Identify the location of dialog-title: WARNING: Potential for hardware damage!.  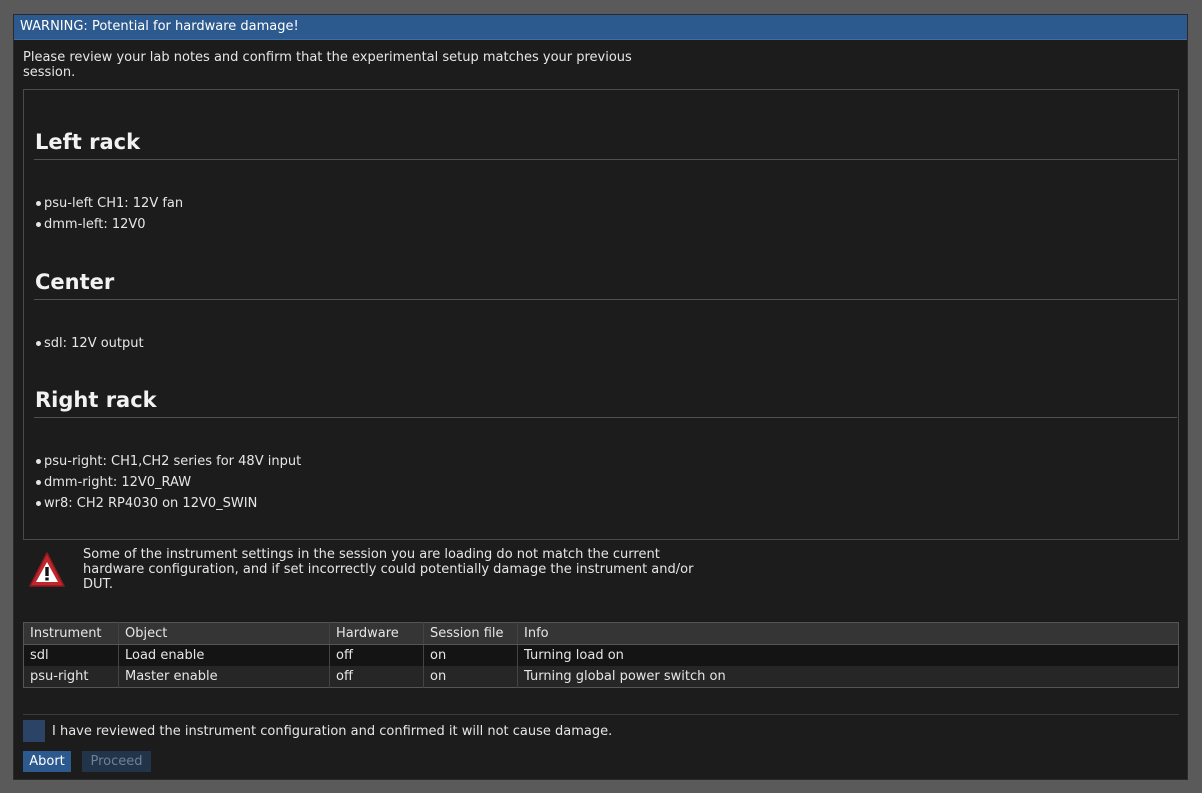
(600, 27).